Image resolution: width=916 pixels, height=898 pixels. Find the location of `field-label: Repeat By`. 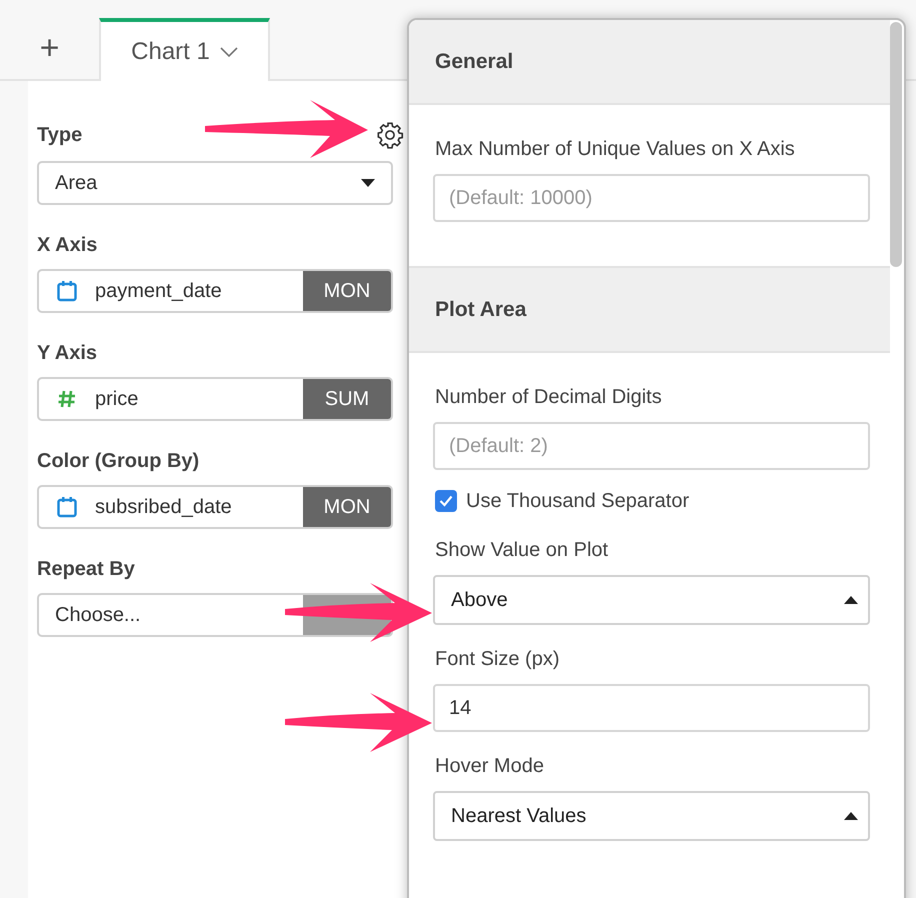

field-label: Repeat By is located at coordinates (86, 569).